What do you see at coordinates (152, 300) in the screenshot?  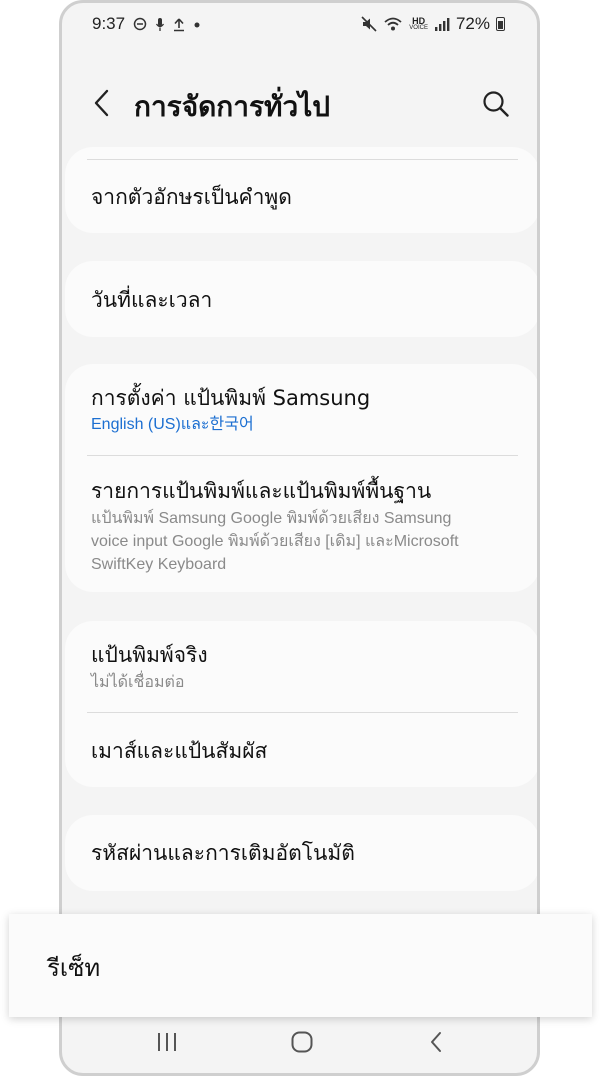 I see `setting-date-time-title: วันที่และเวลา` at bounding box center [152, 300].